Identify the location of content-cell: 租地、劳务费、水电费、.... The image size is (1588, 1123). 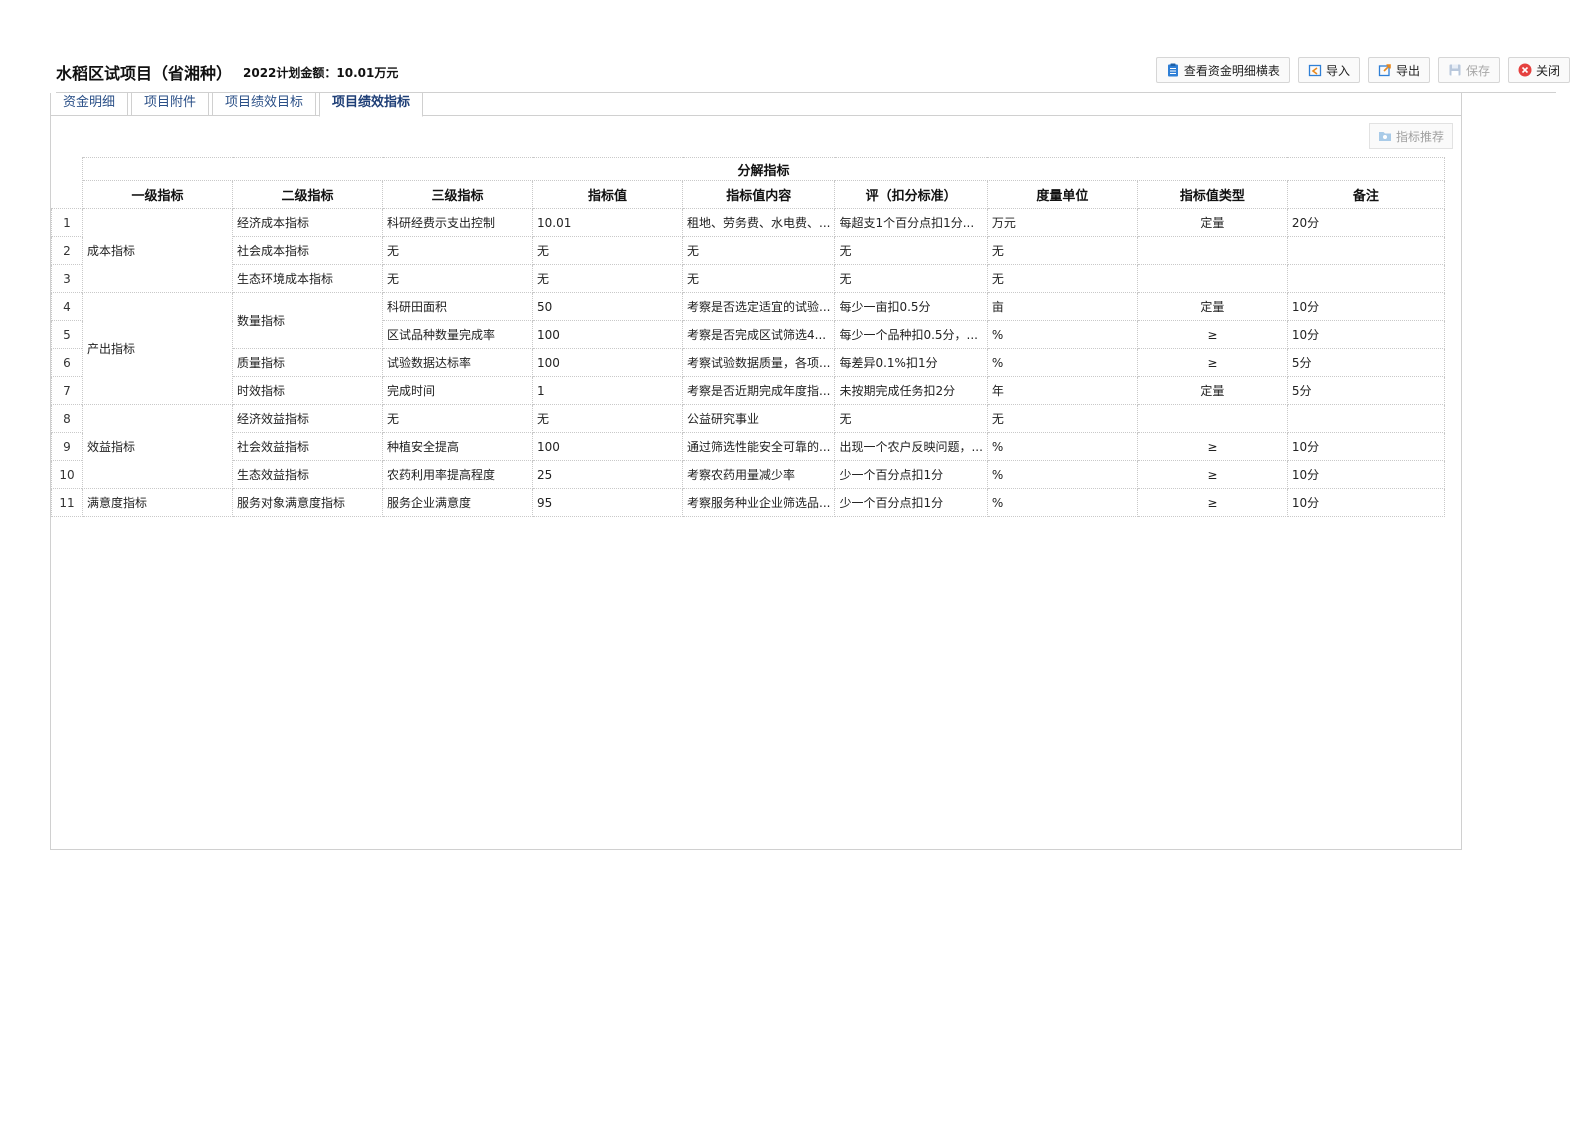
(758, 222).